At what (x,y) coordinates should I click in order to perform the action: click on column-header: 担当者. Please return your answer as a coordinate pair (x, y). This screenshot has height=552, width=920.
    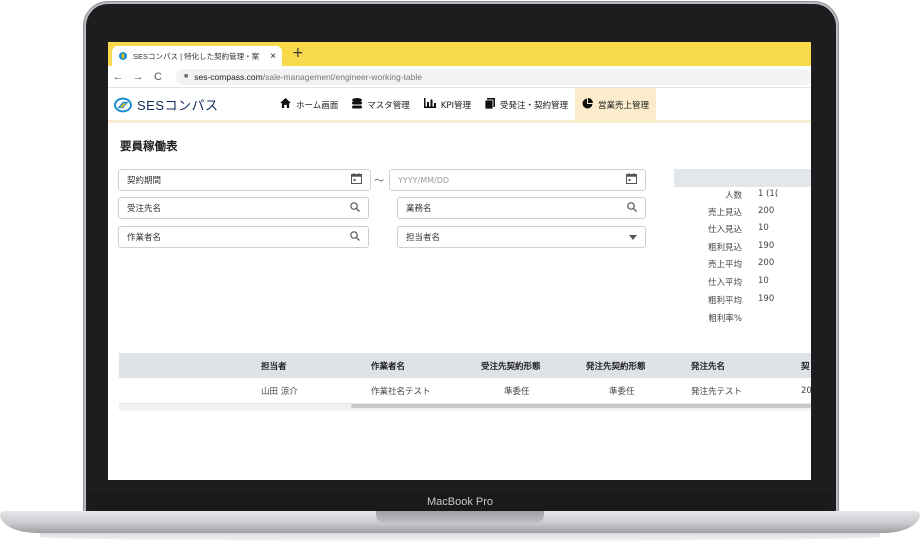
    Looking at the image, I should click on (274, 366).